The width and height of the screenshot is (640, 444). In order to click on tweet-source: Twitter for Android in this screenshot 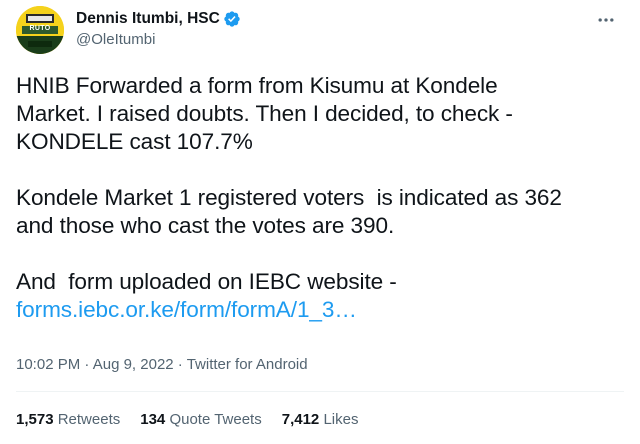, I will do `click(247, 364)`.